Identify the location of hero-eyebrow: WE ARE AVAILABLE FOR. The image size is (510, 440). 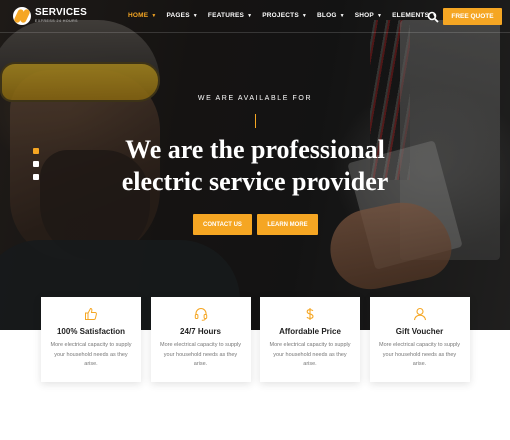
(255, 98).